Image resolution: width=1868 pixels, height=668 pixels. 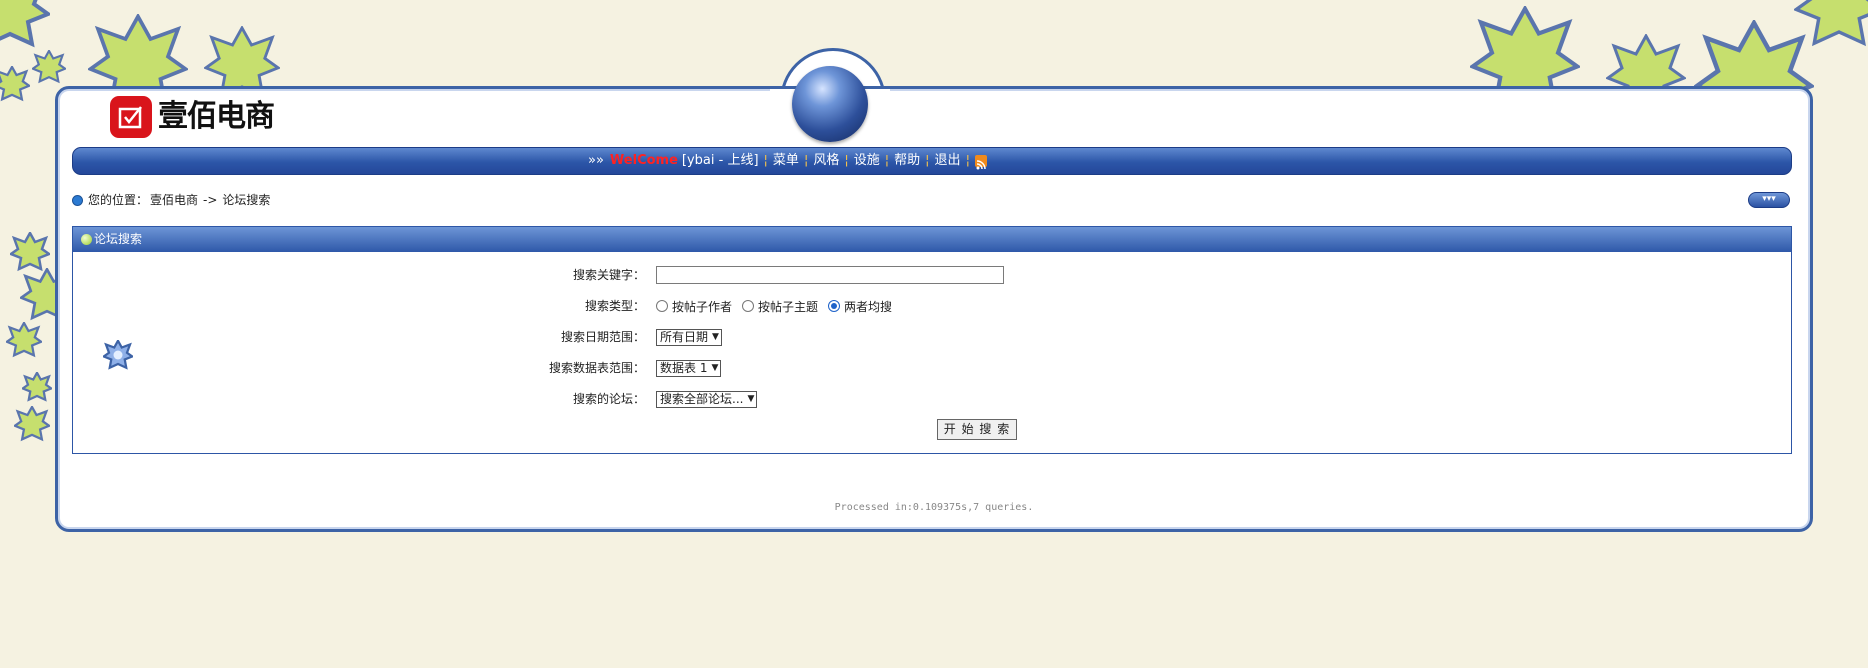 I want to click on nav-welcome: WelCome, so click(x=643, y=160).